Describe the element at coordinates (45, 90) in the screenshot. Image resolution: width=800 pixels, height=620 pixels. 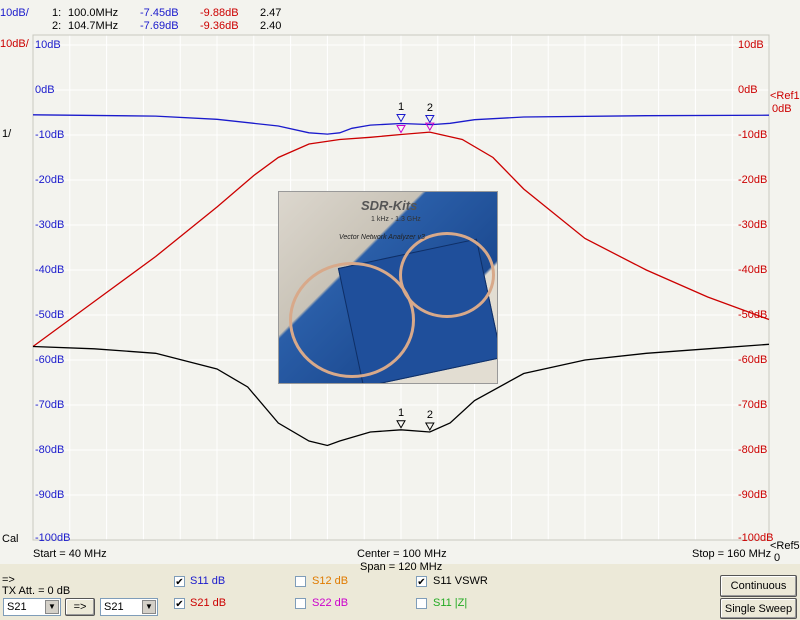
I see `y-label-left: 0dB` at that location.